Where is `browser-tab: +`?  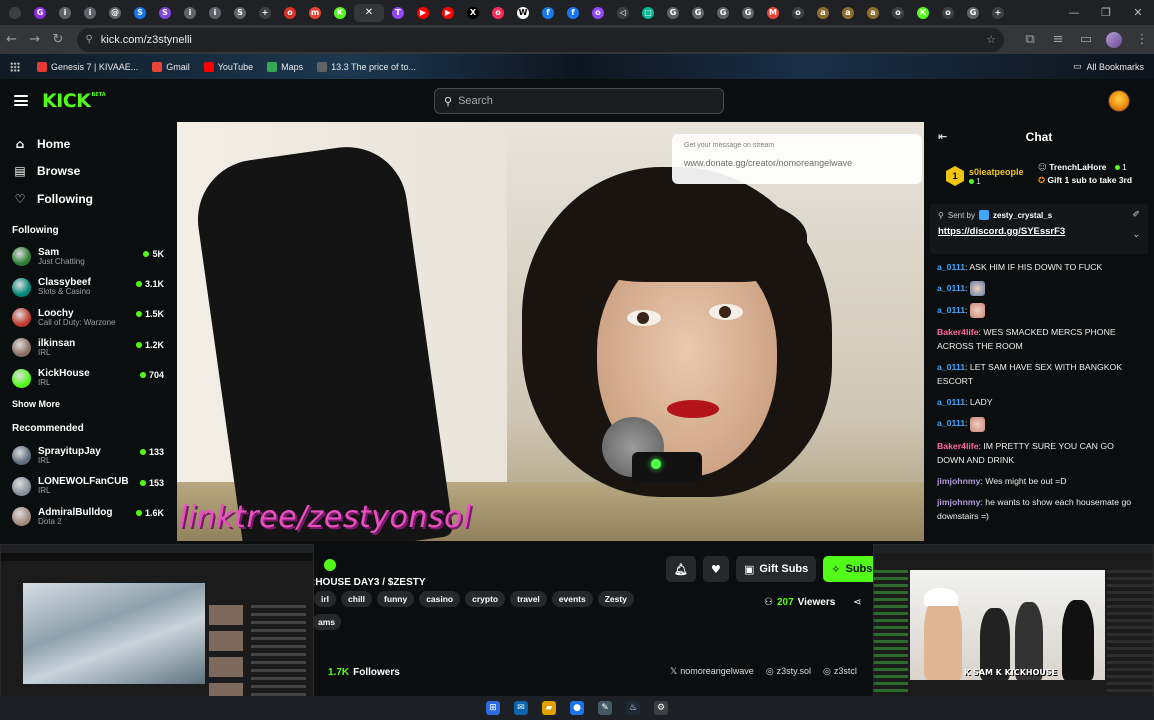
browser-tab: + is located at coordinates (265, 13).